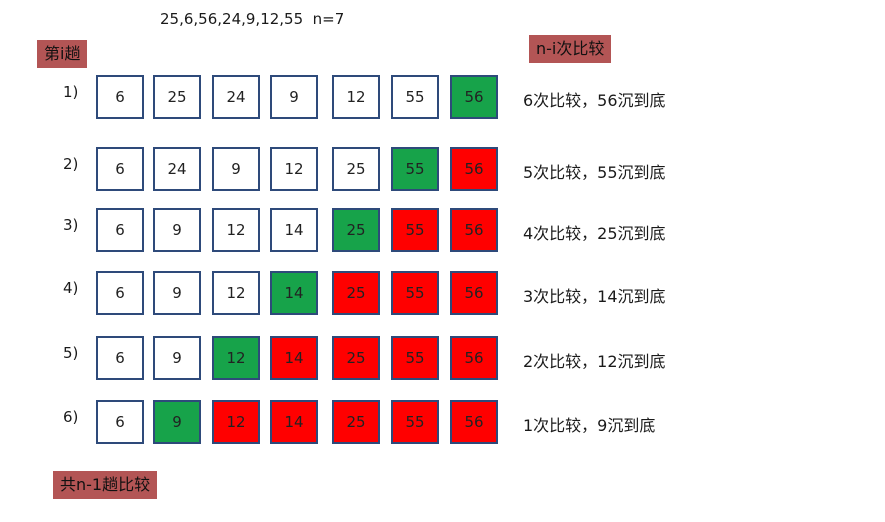 Image resolution: width=885 pixels, height=522 pixels. I want to click on pass-label: 3), so click(71, 225).